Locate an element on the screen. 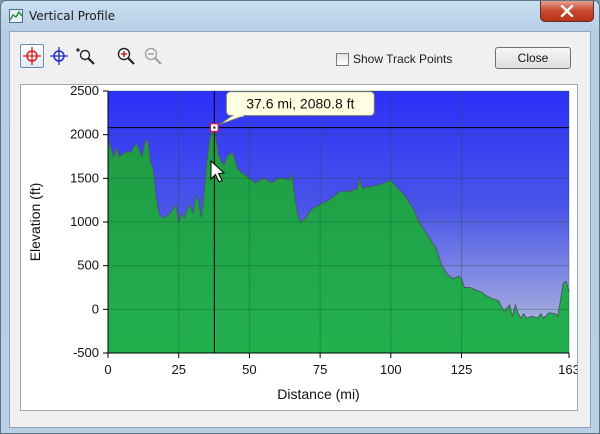 This screenshot has width=600, height=434. zoom-out-tool is located at coordinates (153, 56).